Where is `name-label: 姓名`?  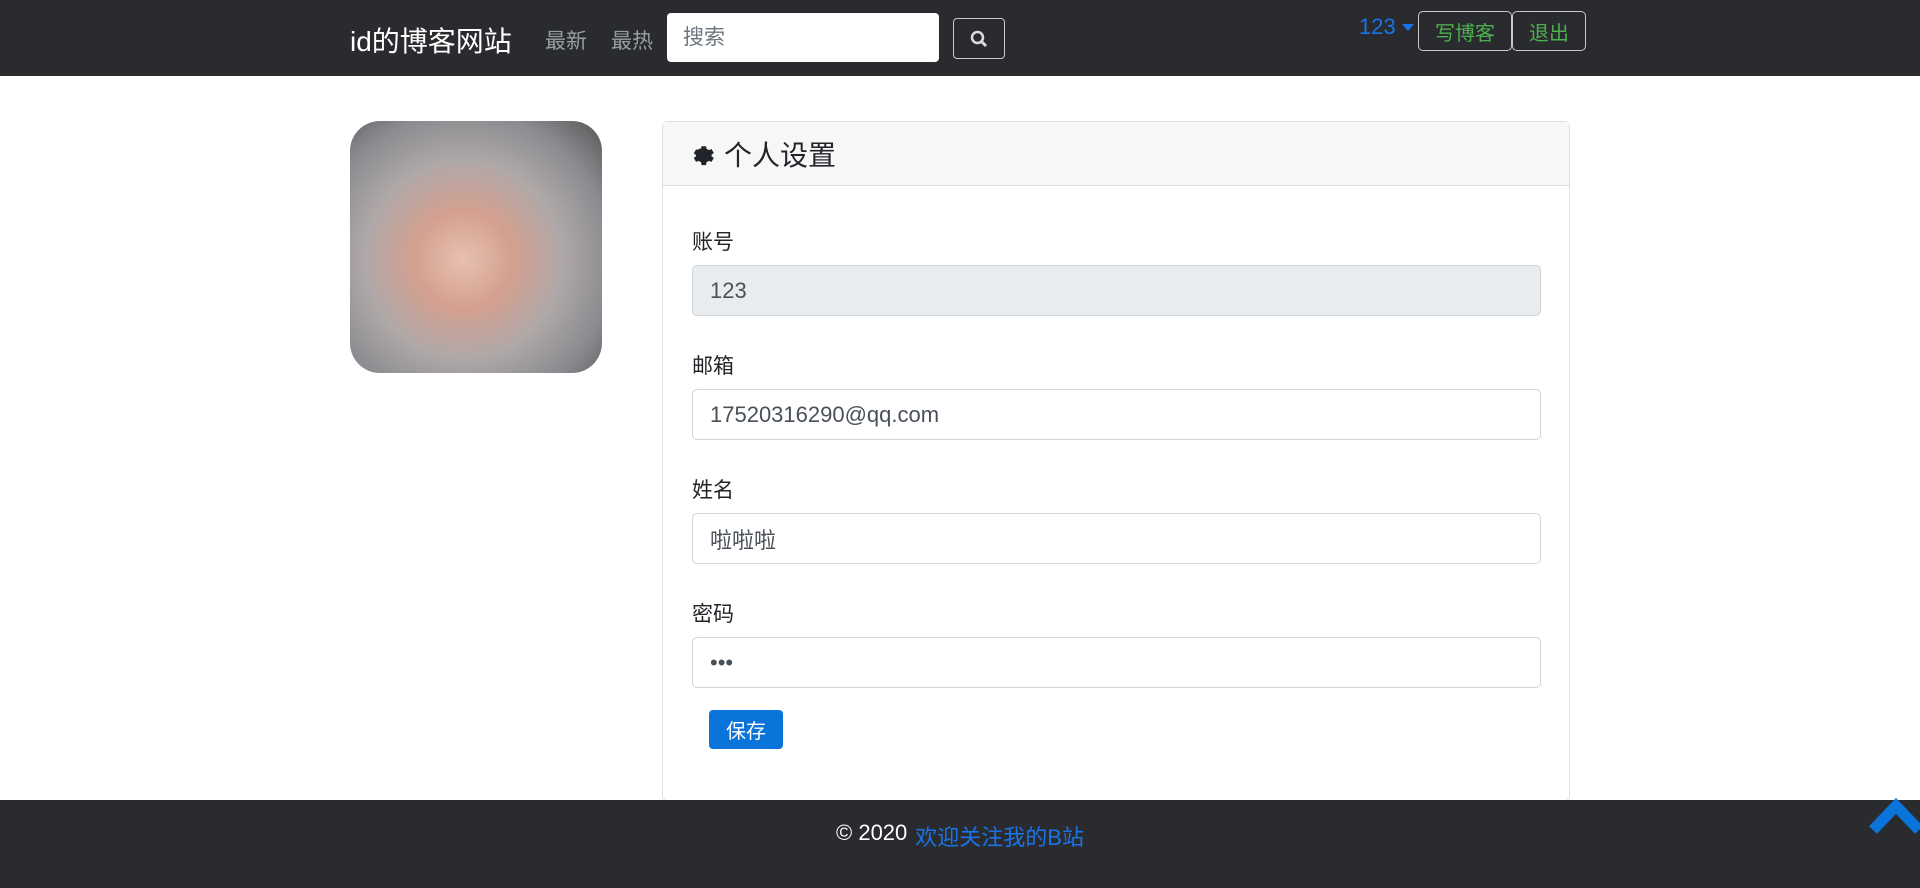
name-label: 姓名 is located at coordinates (713, 490).